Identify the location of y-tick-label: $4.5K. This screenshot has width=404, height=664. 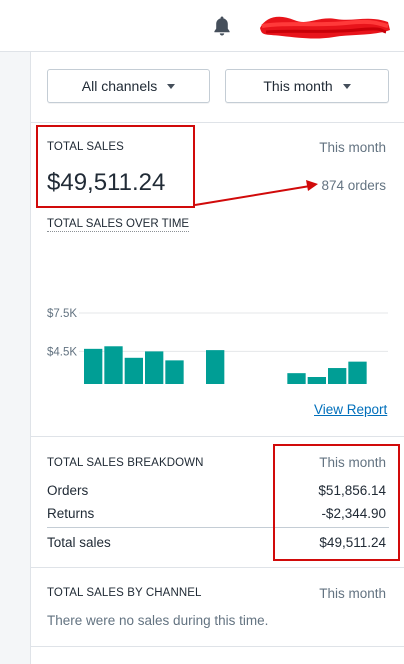
(62, 352).